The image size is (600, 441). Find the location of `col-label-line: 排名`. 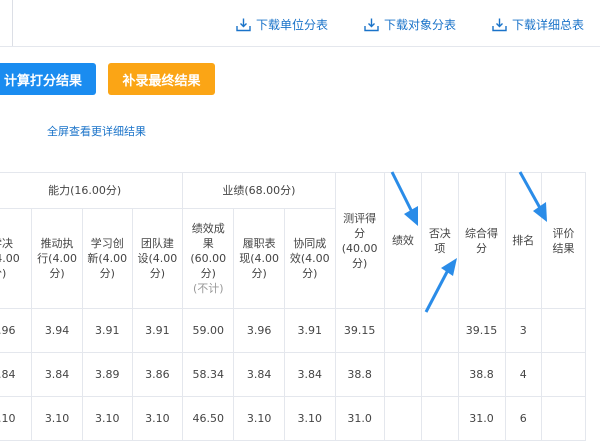

col-label-line: 排名 is located at coordinates (523, 240).